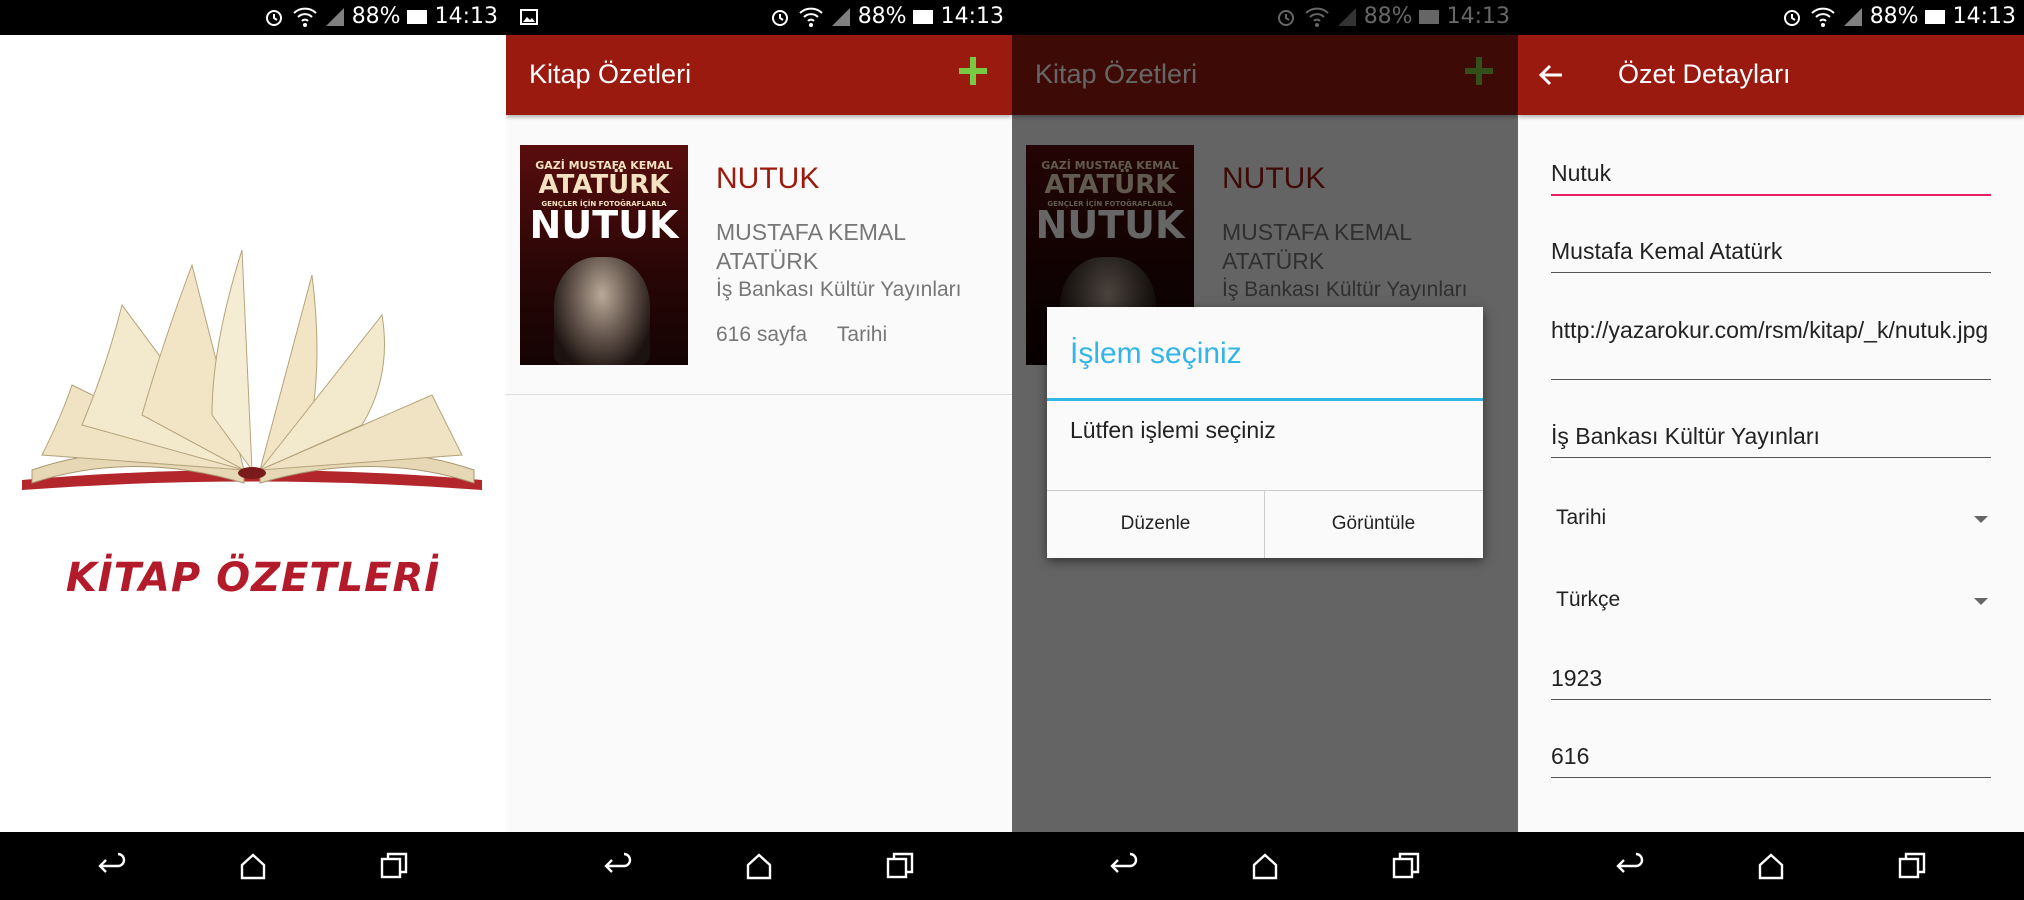  Describe the element at coordinates (1704, 74) in the screenshot. I see `app-bar-title: Özet Detayları` at that location.